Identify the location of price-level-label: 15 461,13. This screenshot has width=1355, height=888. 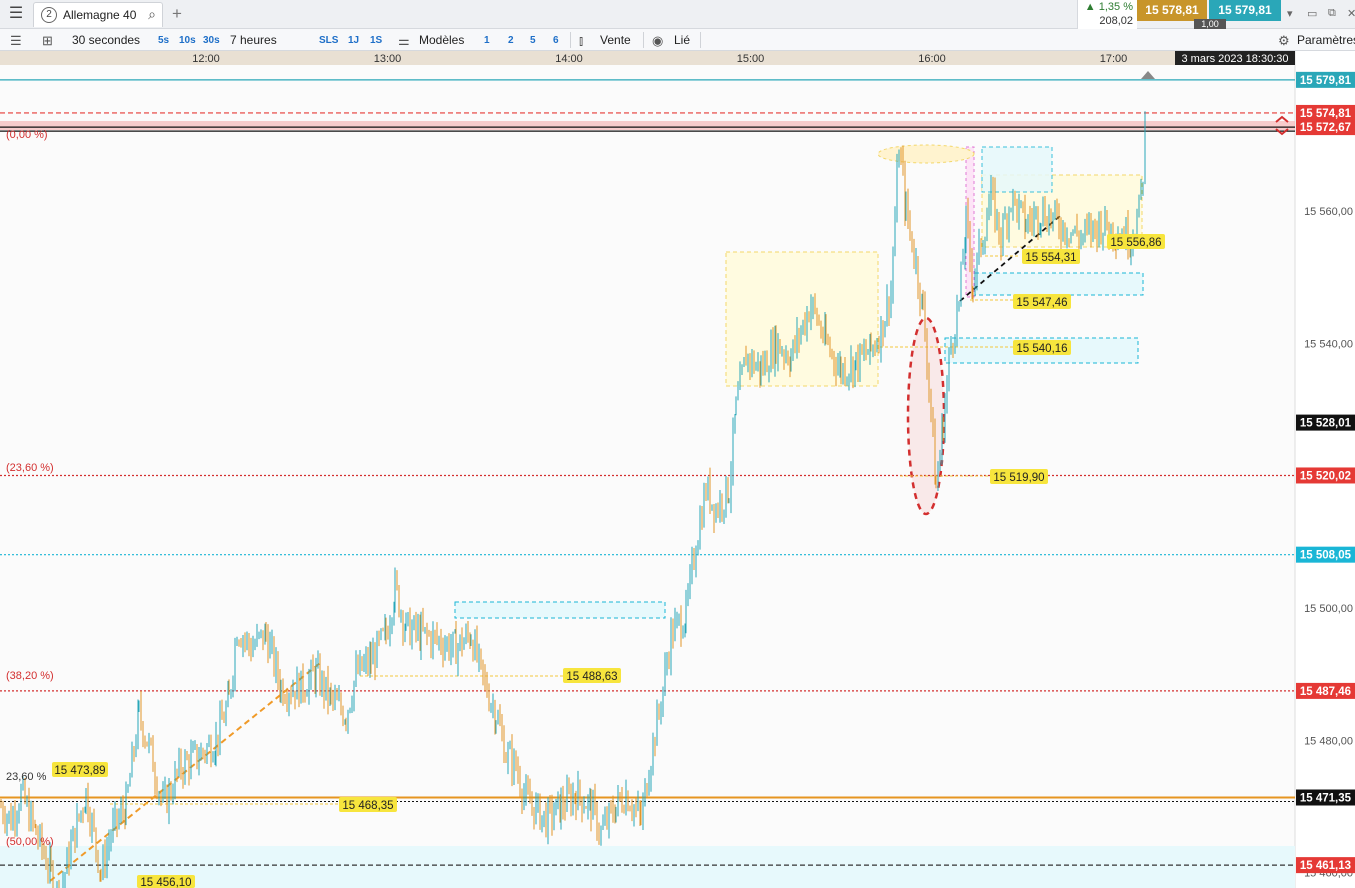
(1325, 866).